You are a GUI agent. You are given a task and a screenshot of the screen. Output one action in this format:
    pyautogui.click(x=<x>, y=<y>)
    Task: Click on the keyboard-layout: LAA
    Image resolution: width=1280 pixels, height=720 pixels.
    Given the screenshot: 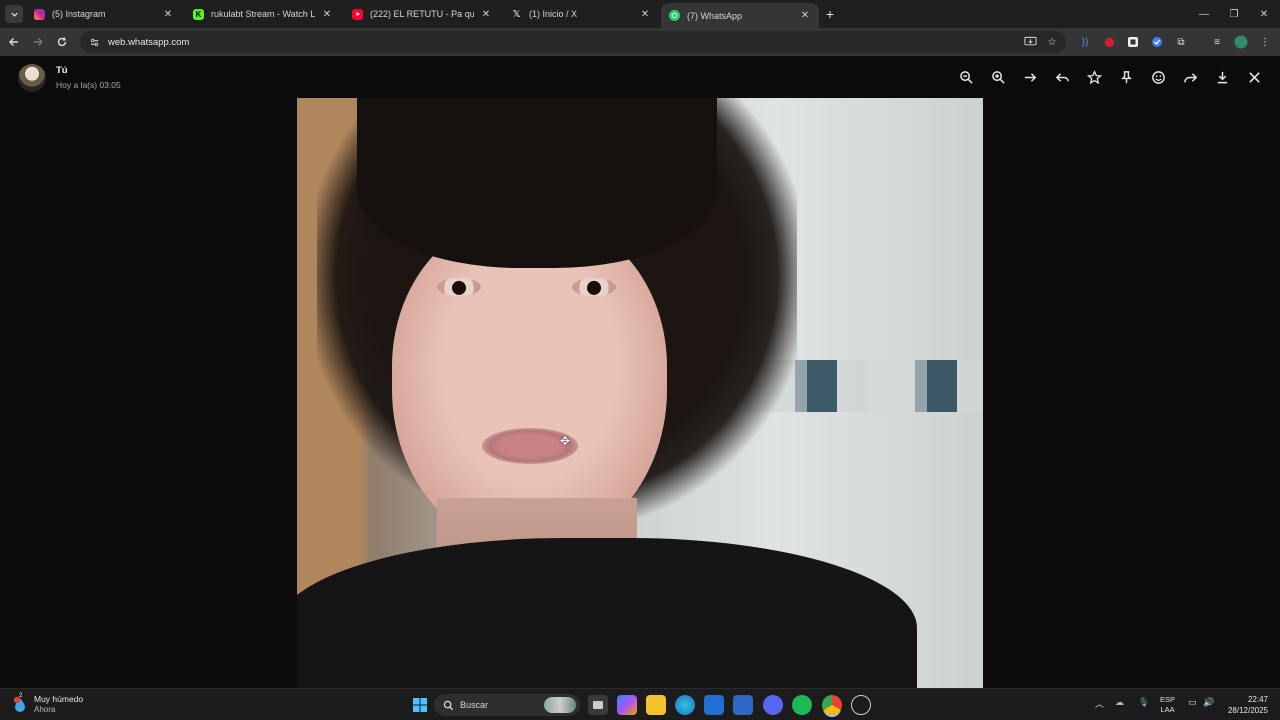 What is the action you would take?
    pyautogui.click(x=1167, y=709)
    